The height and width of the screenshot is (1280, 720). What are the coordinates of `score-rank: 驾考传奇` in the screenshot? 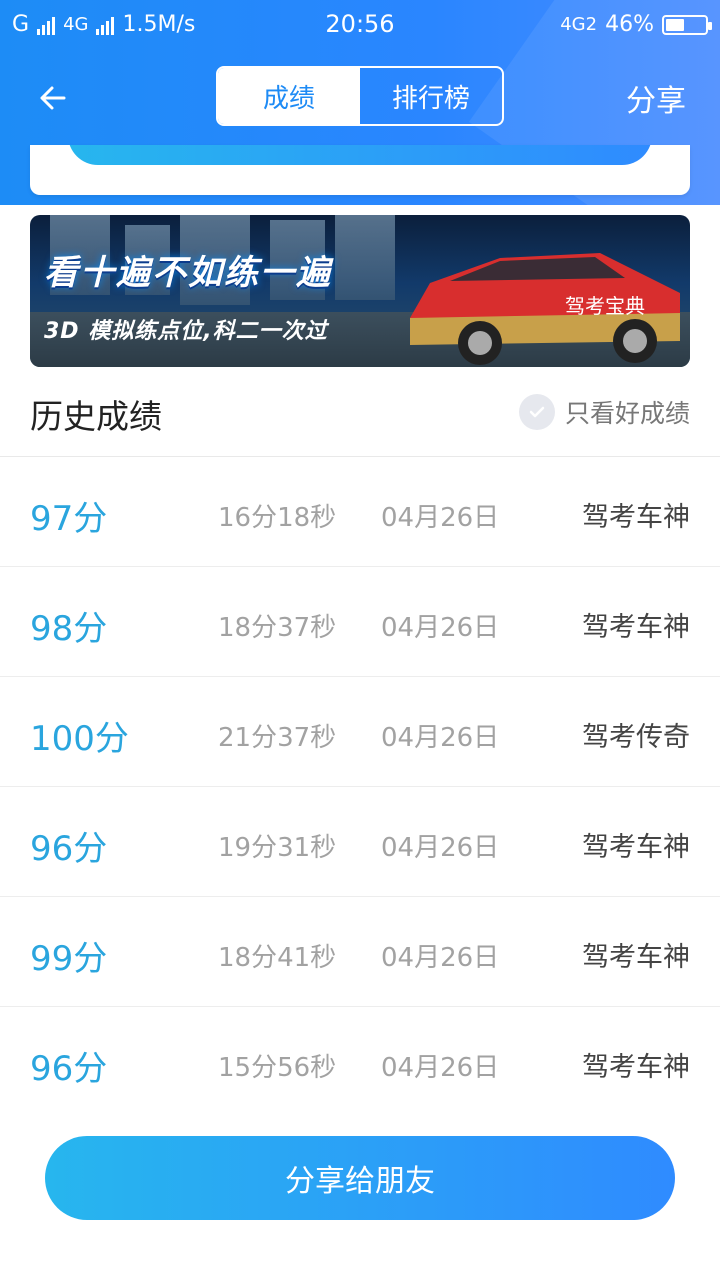 It's located at (636, 737).